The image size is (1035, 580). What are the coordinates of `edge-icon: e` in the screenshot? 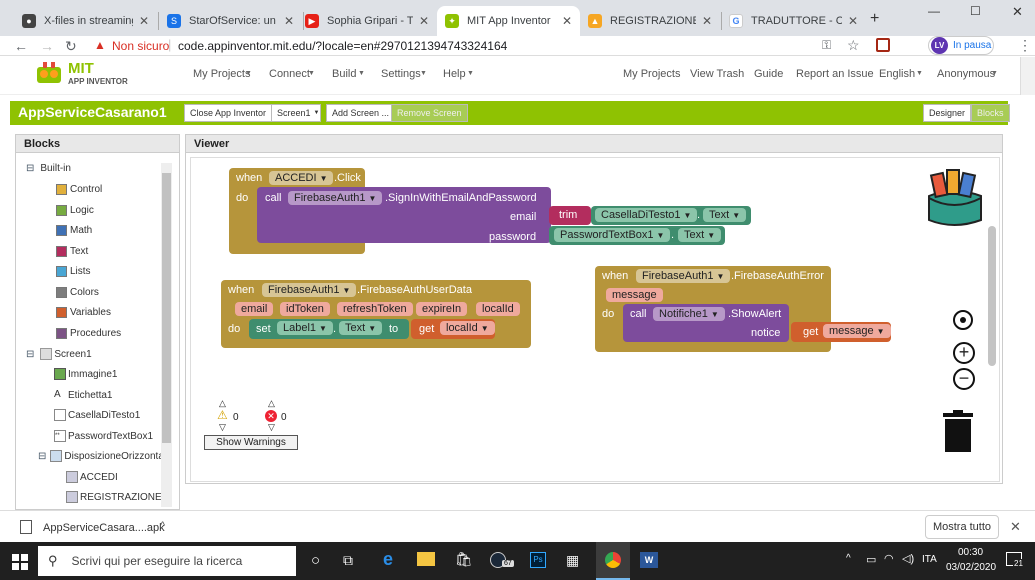 It's located at (388, 559).